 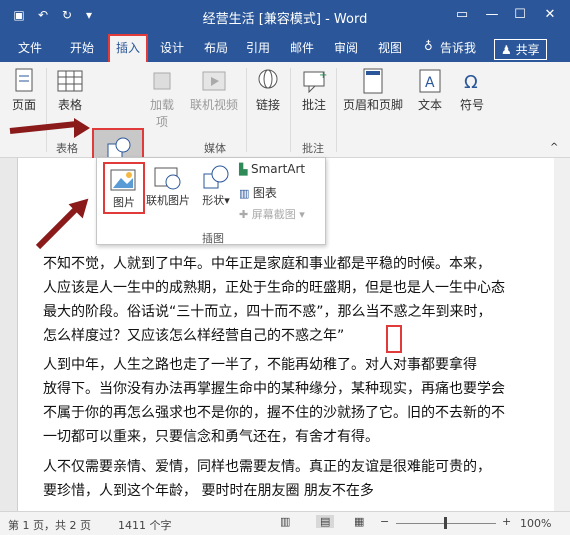 What do you see at coordinates (267, 467) in the screenshot?
I see `doc-line: 人不仅需要亲情、爱情，同样也需要友情。真正的友谊是很难能可贵的，` at bounding box center [267, 467].